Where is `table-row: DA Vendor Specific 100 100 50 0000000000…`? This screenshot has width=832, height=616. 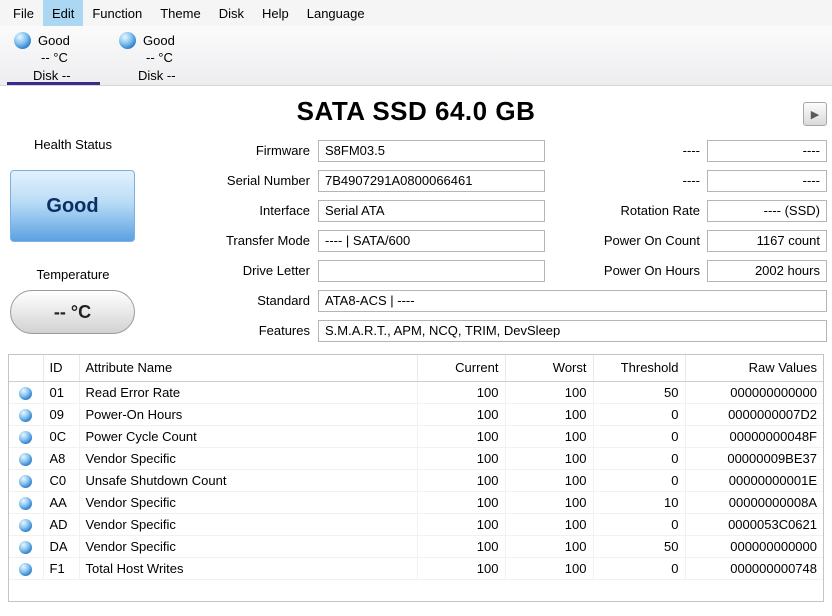
table-row: DA Vendor Specific 100 100 50 0000000000… is located at coordinates (416, 546).